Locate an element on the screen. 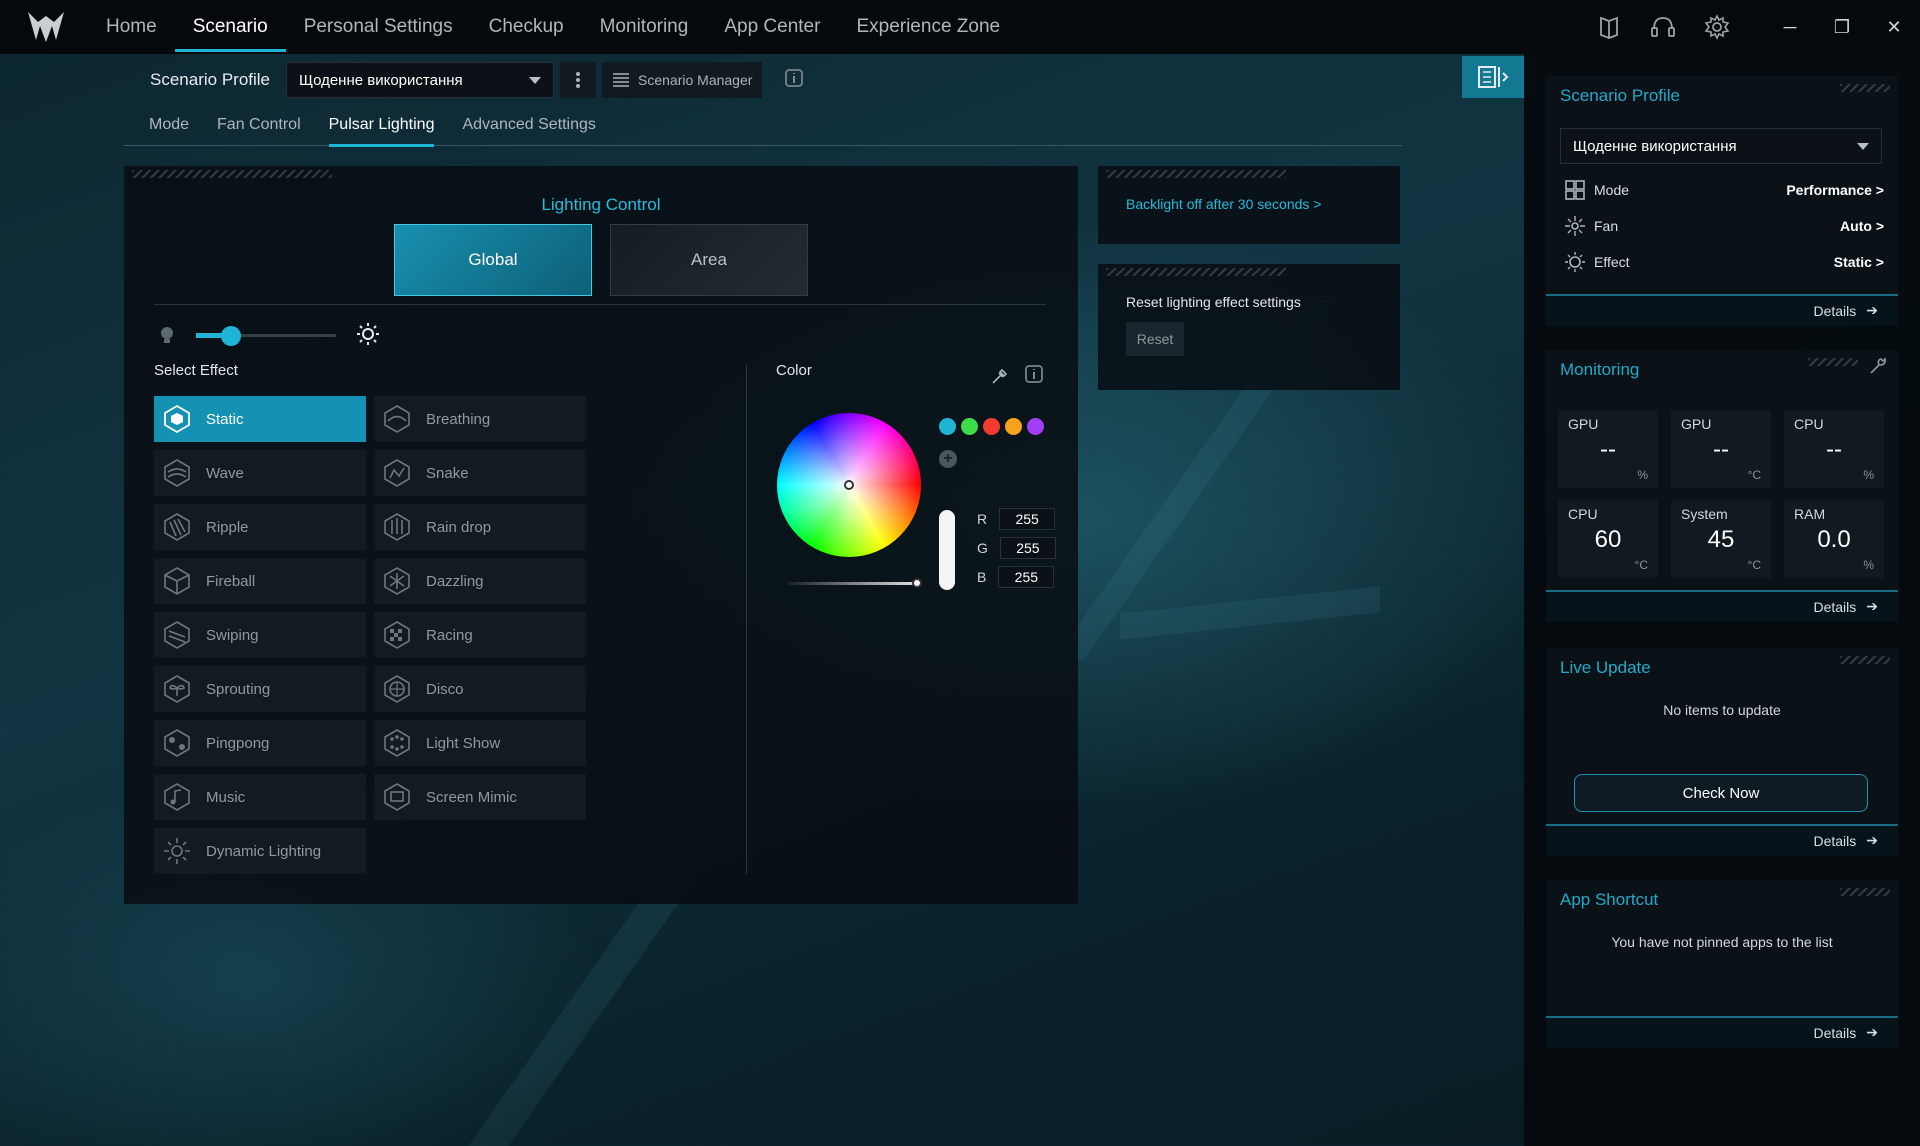 The width and height of the screenshot is (1920, 1146). effect-rain-drop: Rain drop is located at coordinates (480, 527).